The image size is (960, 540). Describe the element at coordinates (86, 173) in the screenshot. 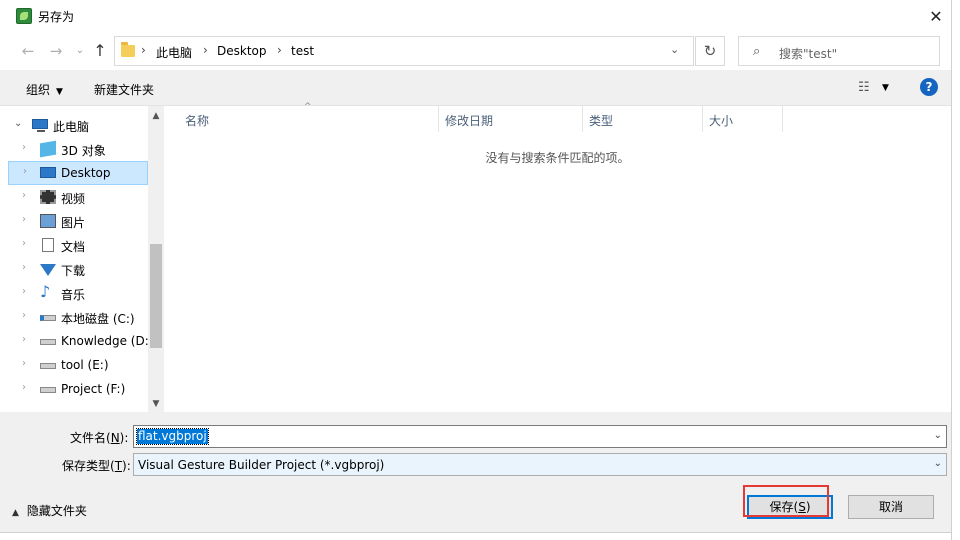

I see `tree-item-label: Desktop` at that location.